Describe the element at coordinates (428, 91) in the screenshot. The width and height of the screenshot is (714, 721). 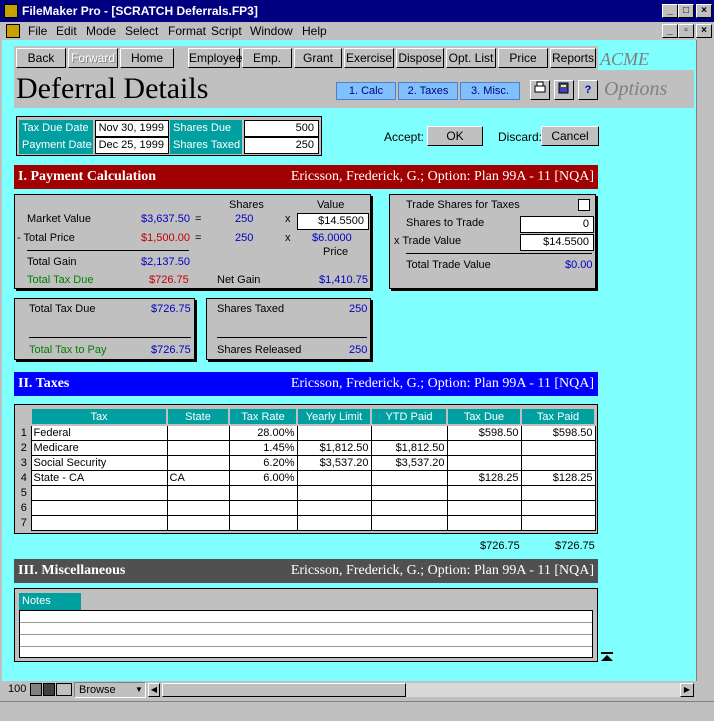
I see `tab-taxes: 2. Taxes` at that location.